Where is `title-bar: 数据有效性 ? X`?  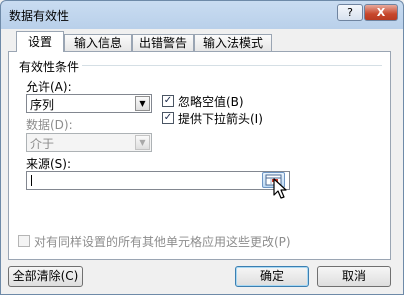
title-bar: 数据有效性 ? X is located at coordinates (202, 15).